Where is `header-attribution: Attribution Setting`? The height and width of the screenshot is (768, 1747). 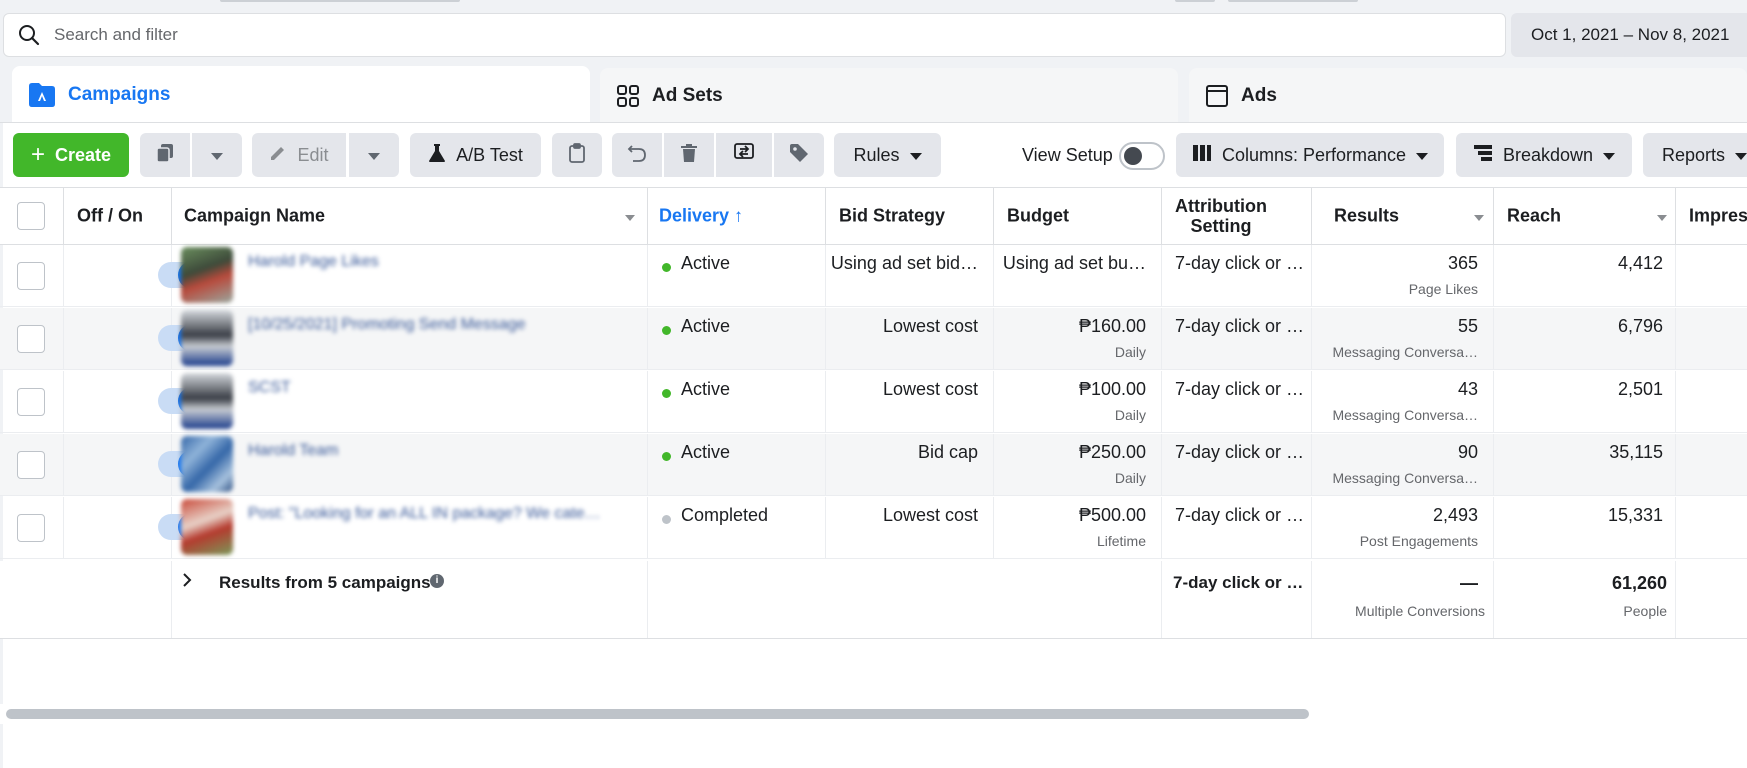
header-attribution: Attribution Setting is located at coordinates (1237, 216).